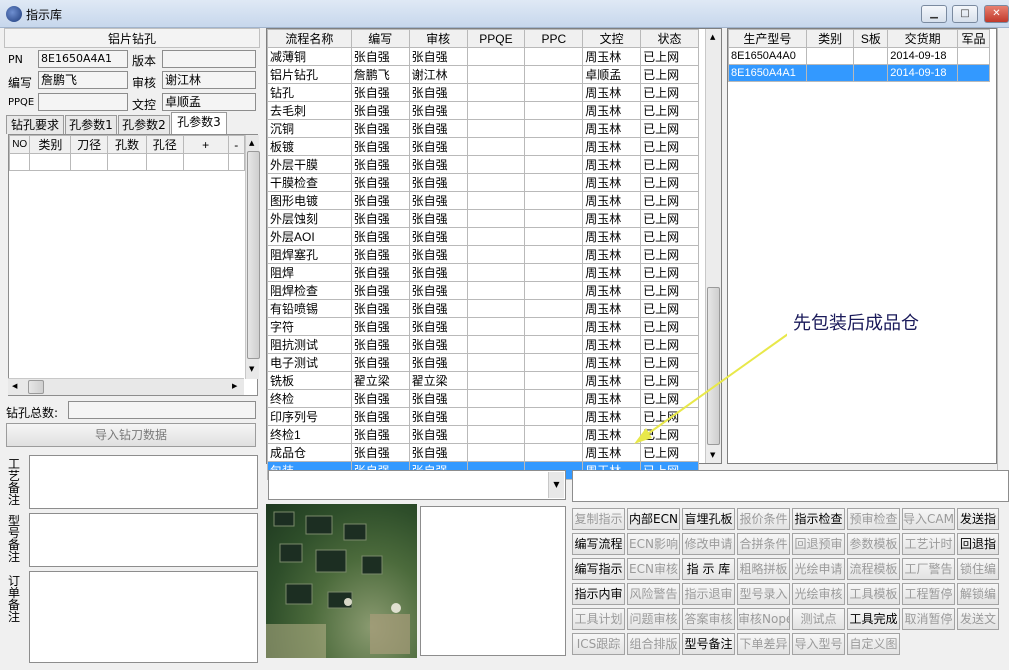  What do you see at coordinates (483, 308) in the screenshot?
I see `process-row: 有铅喷锡 张自强 张自强 周玉林 已上网` at bounding box center [483, 308].